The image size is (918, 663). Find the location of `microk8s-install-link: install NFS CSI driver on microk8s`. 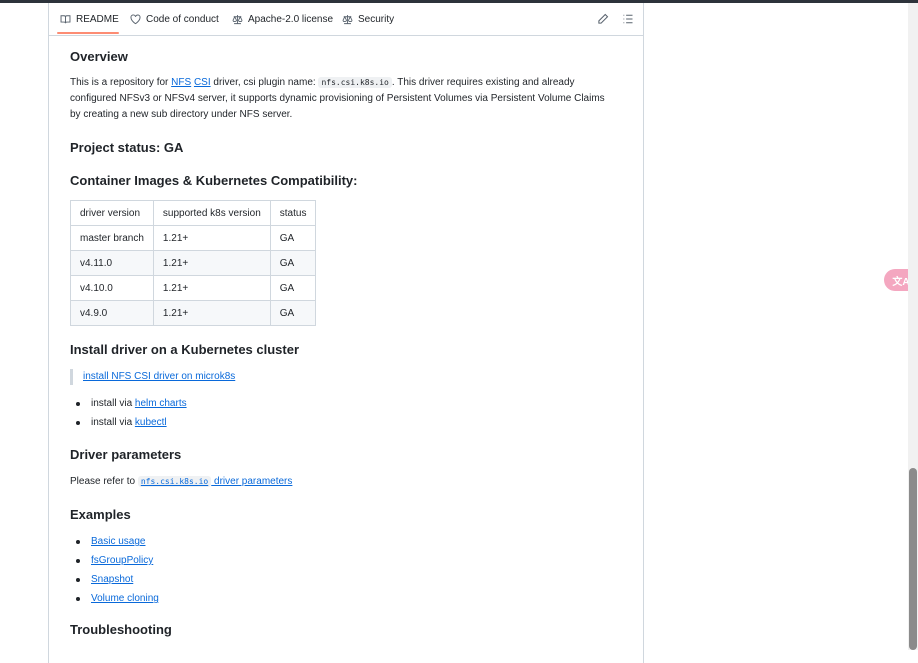

microk8s-install-link: install NFS CSI driver on microk8s is located at coordinates (159, 376).